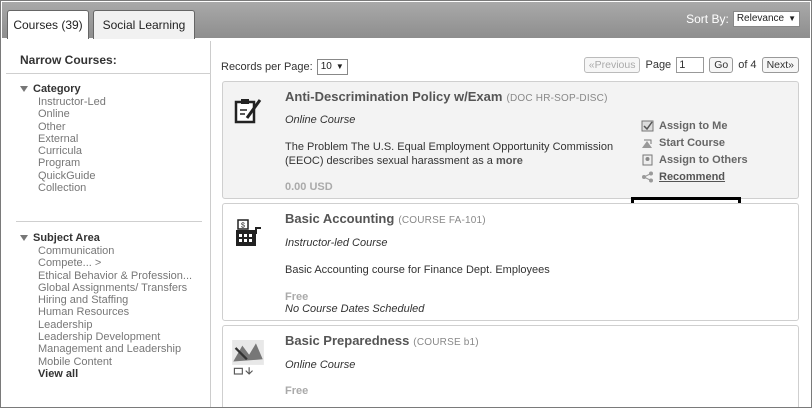 The width and height of the screenshot is (812, 408). Describe the element at coordinates (72, 139) in the screenshot. I see `facet-item: External` at that location.